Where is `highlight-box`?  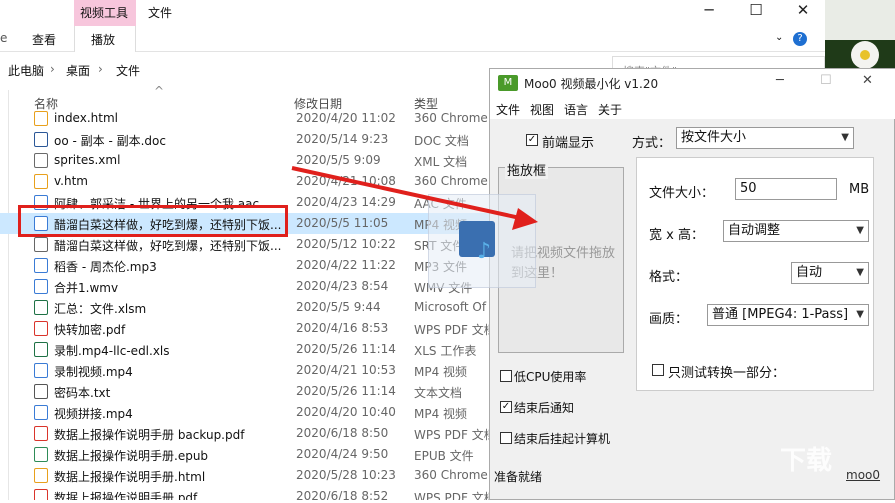
highlight-box is located at coordinates (153, 221).